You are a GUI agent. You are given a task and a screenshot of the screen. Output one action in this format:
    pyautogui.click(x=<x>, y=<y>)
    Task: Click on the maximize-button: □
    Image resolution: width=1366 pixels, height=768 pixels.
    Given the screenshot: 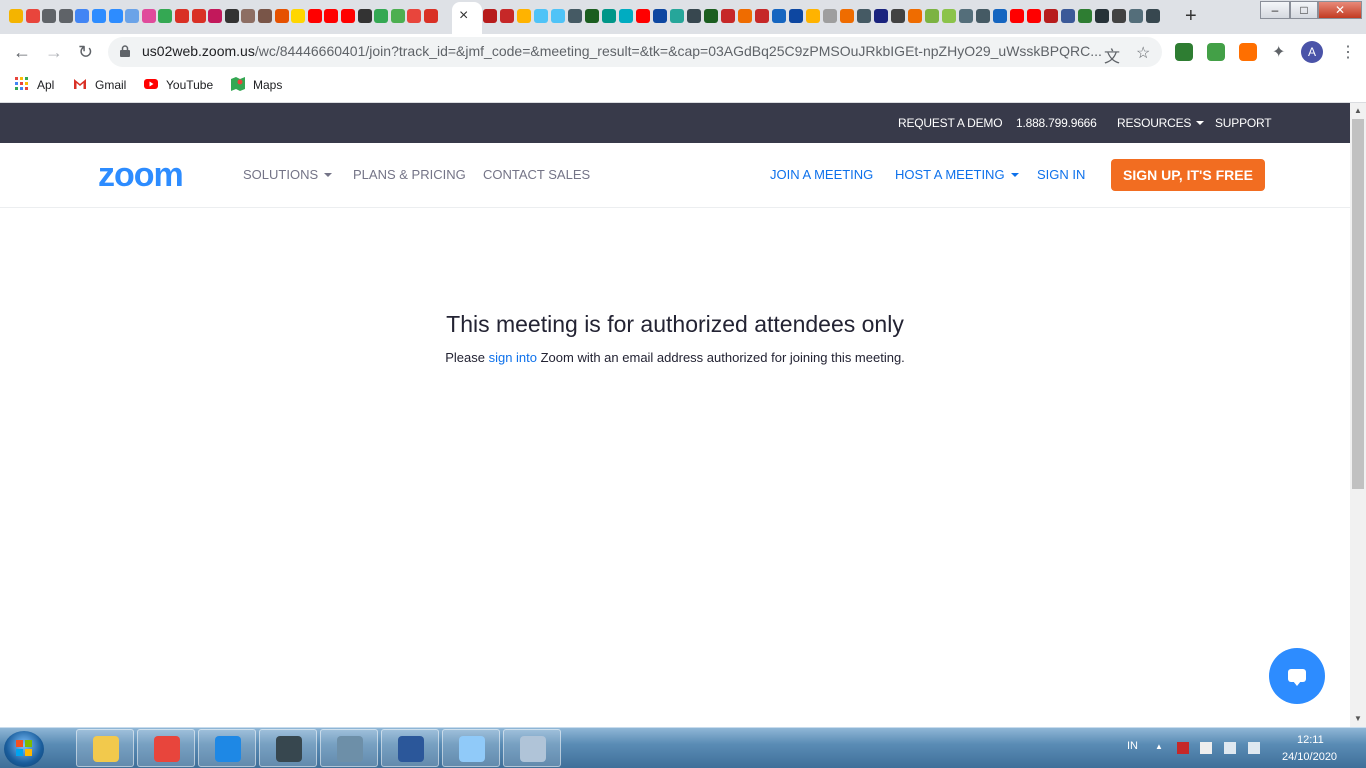 What is the action you would take?
    pyautogui.click(x=1304, y=10)
    